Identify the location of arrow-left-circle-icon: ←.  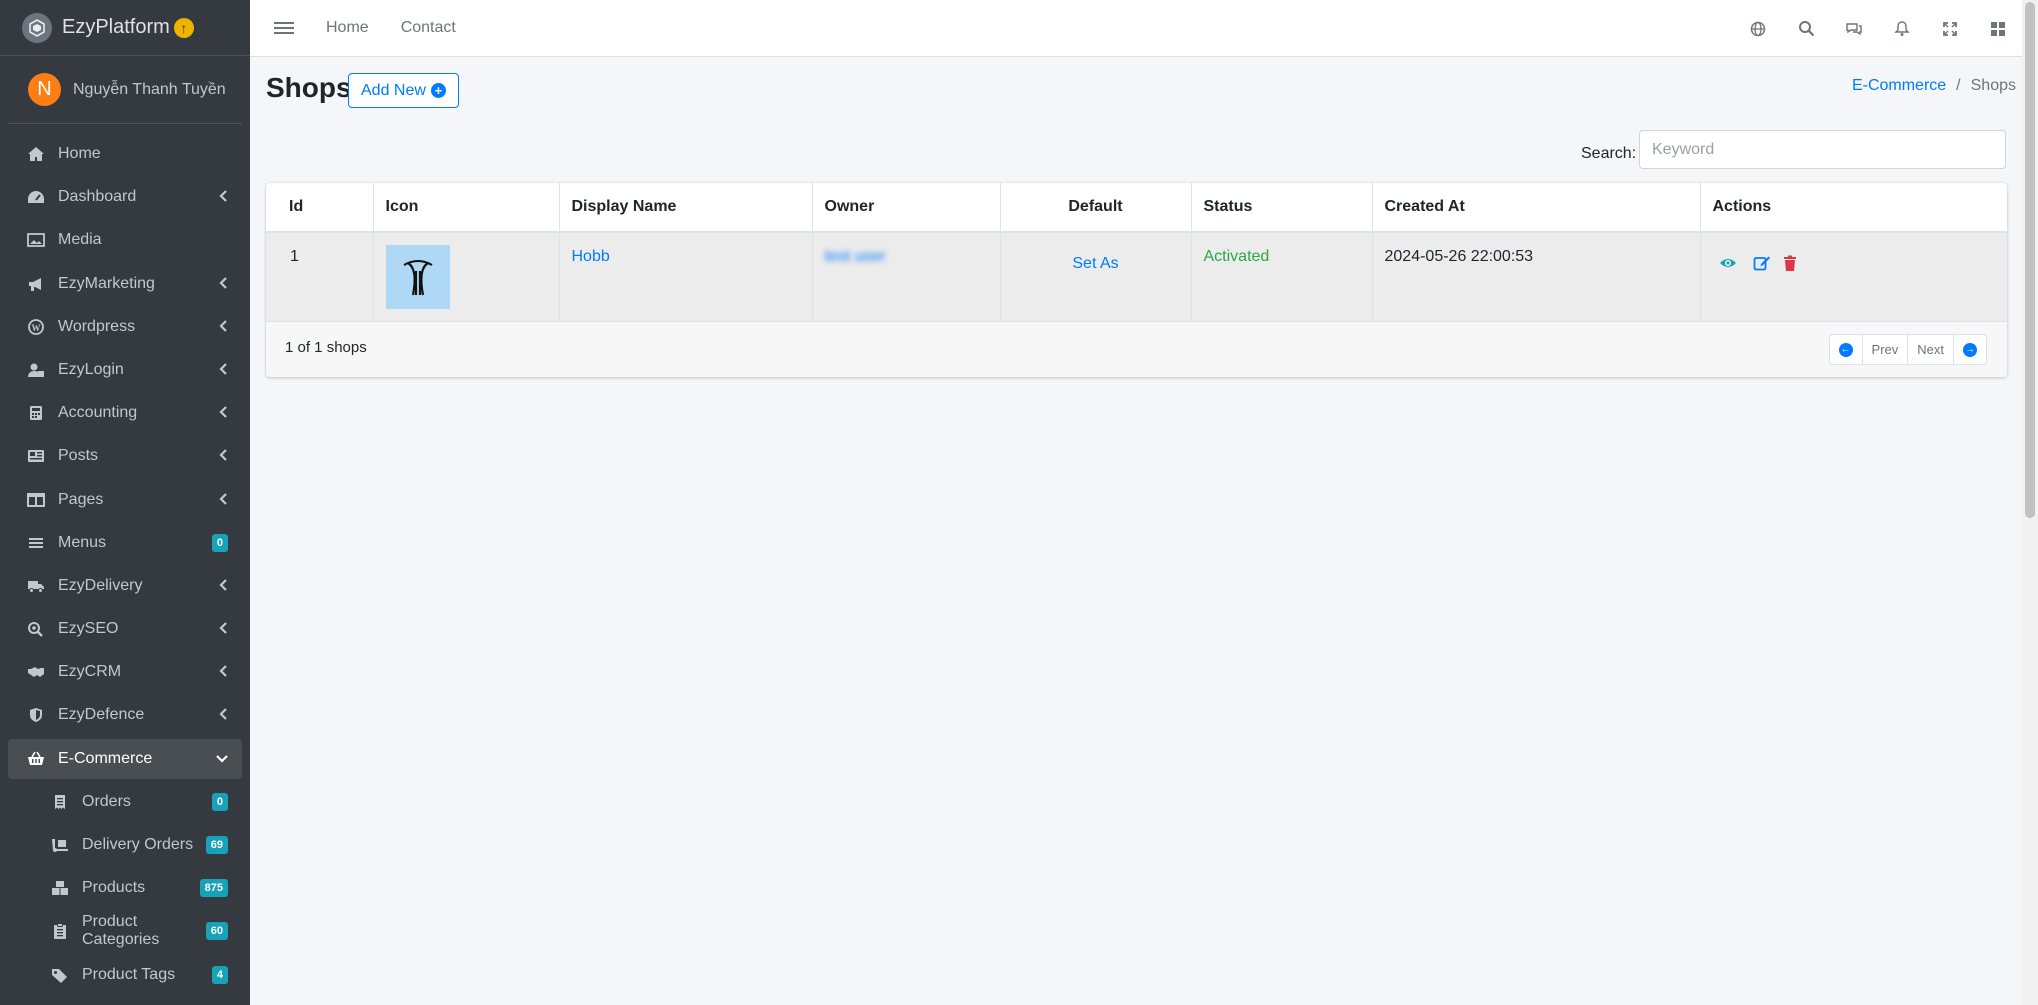
(1845, 349).